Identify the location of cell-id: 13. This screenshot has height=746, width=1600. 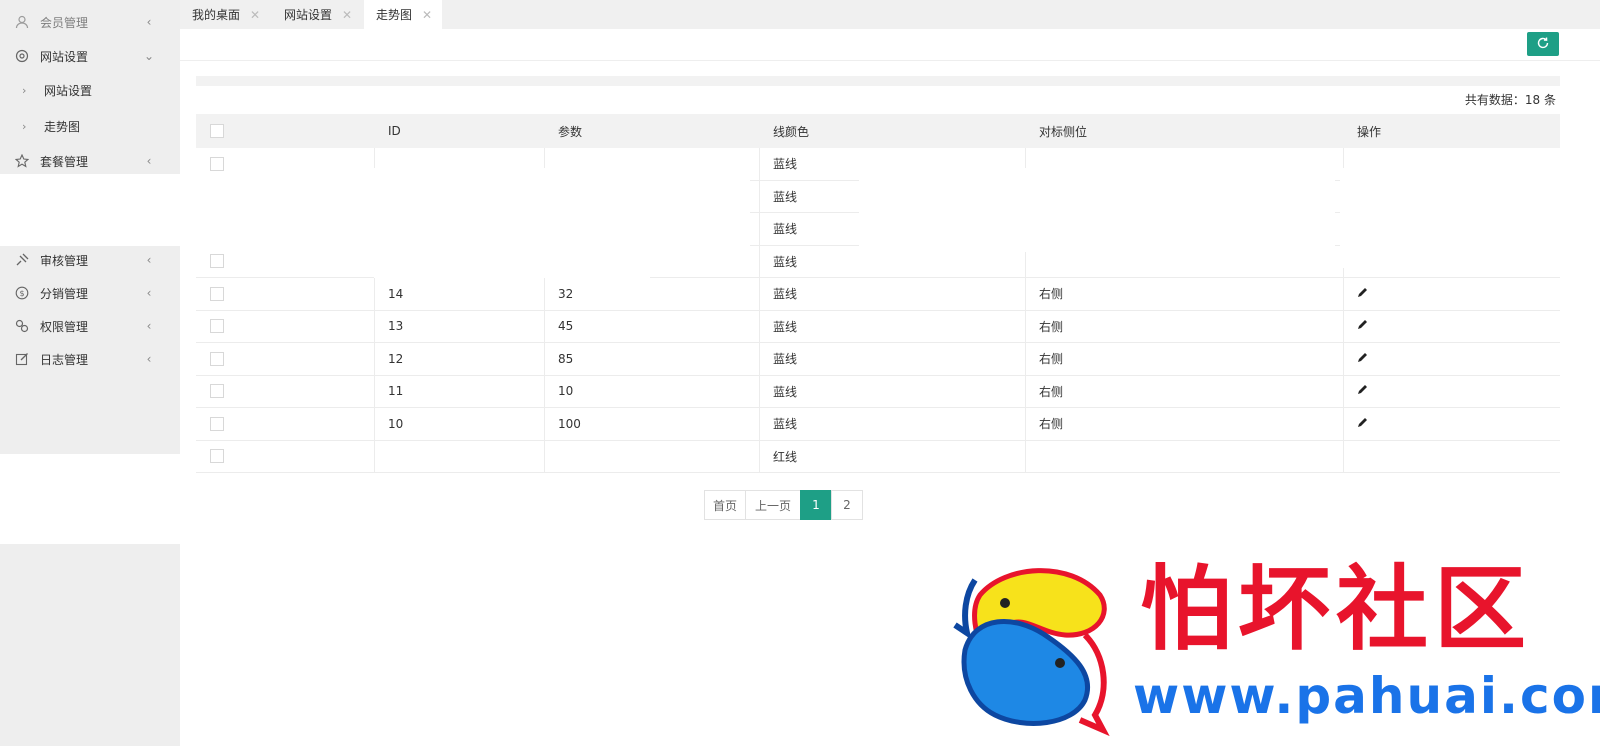
(396, 326).